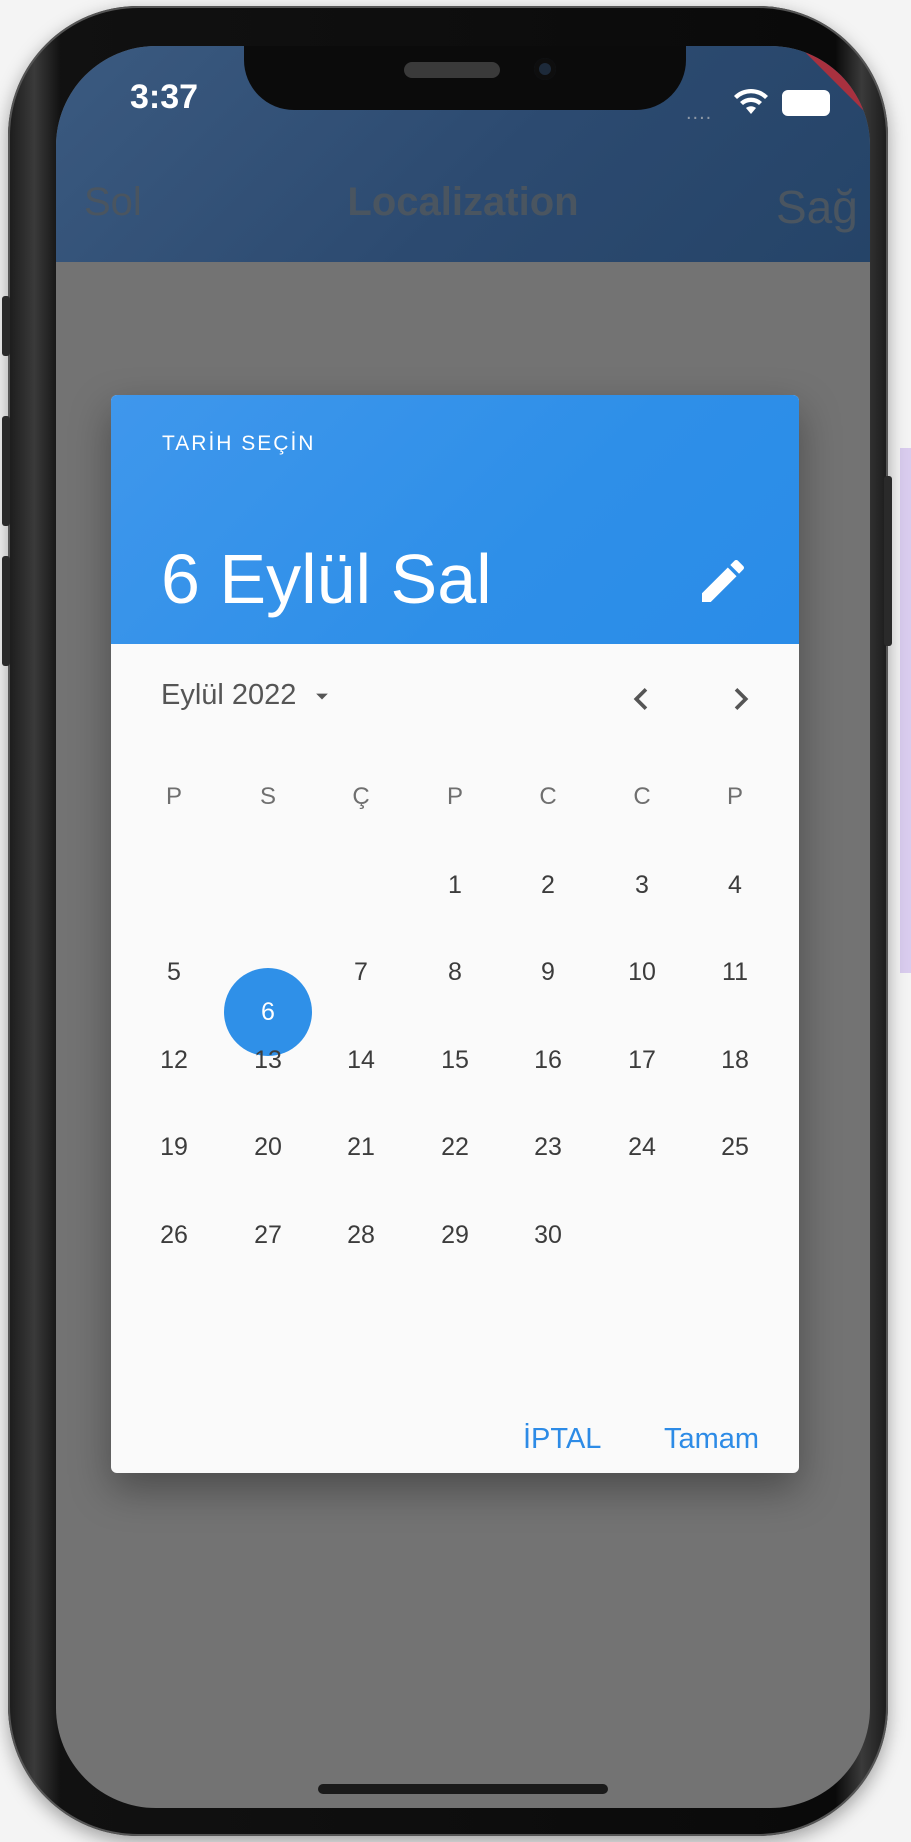 This screenshot has width=911, height=1842. Describe the element at coordinates (548, 1060) in the screenshot. I see `calendar-day: 16` at that location.